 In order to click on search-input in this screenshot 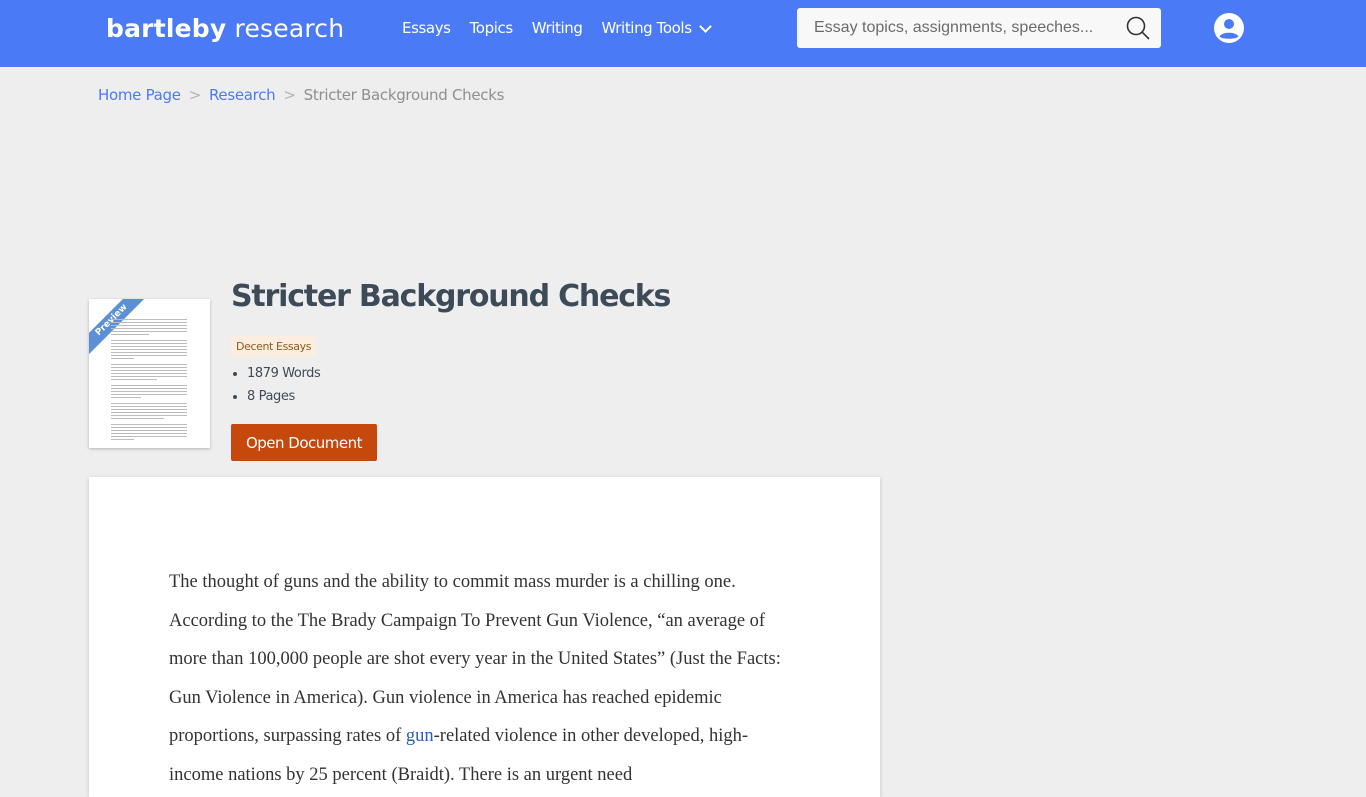, I will do `click(957, 28)`.